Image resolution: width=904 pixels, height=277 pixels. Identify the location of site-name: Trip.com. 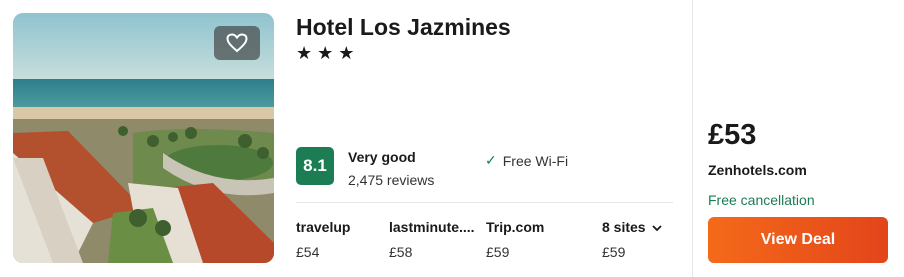
(515, 227).